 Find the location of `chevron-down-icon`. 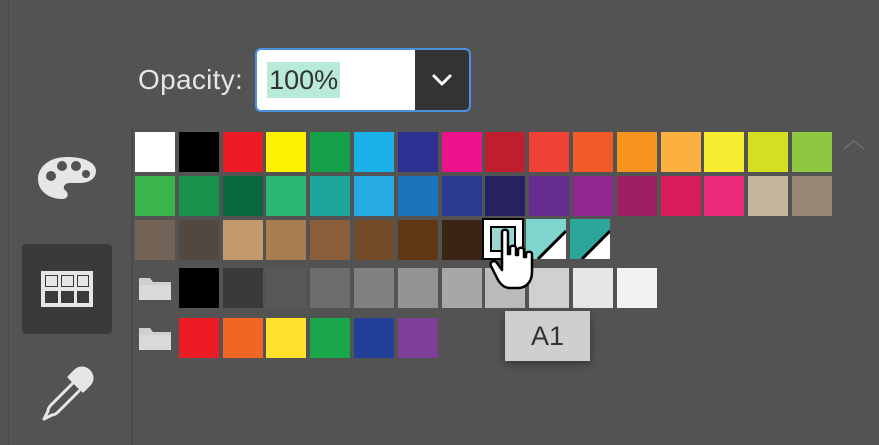

chevron-down-icon is located at coordinates (442, 80).